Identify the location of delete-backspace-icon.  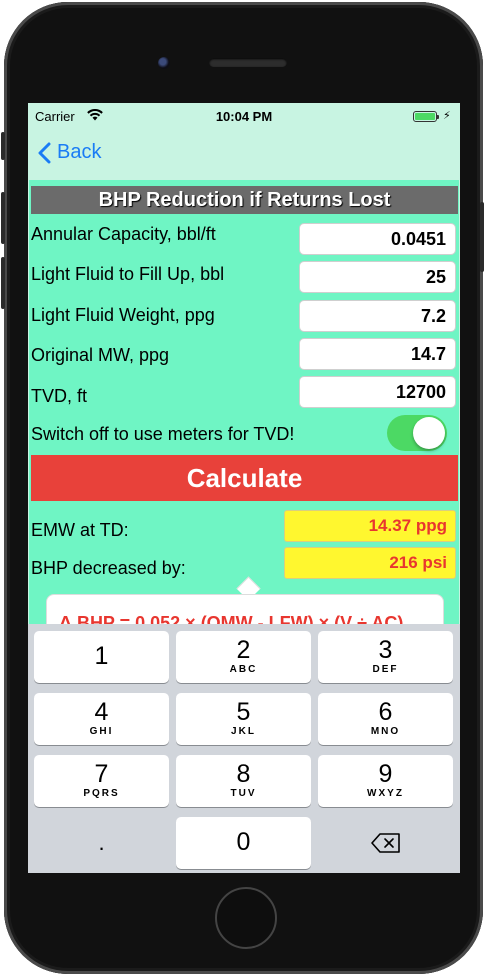
(385, 843).